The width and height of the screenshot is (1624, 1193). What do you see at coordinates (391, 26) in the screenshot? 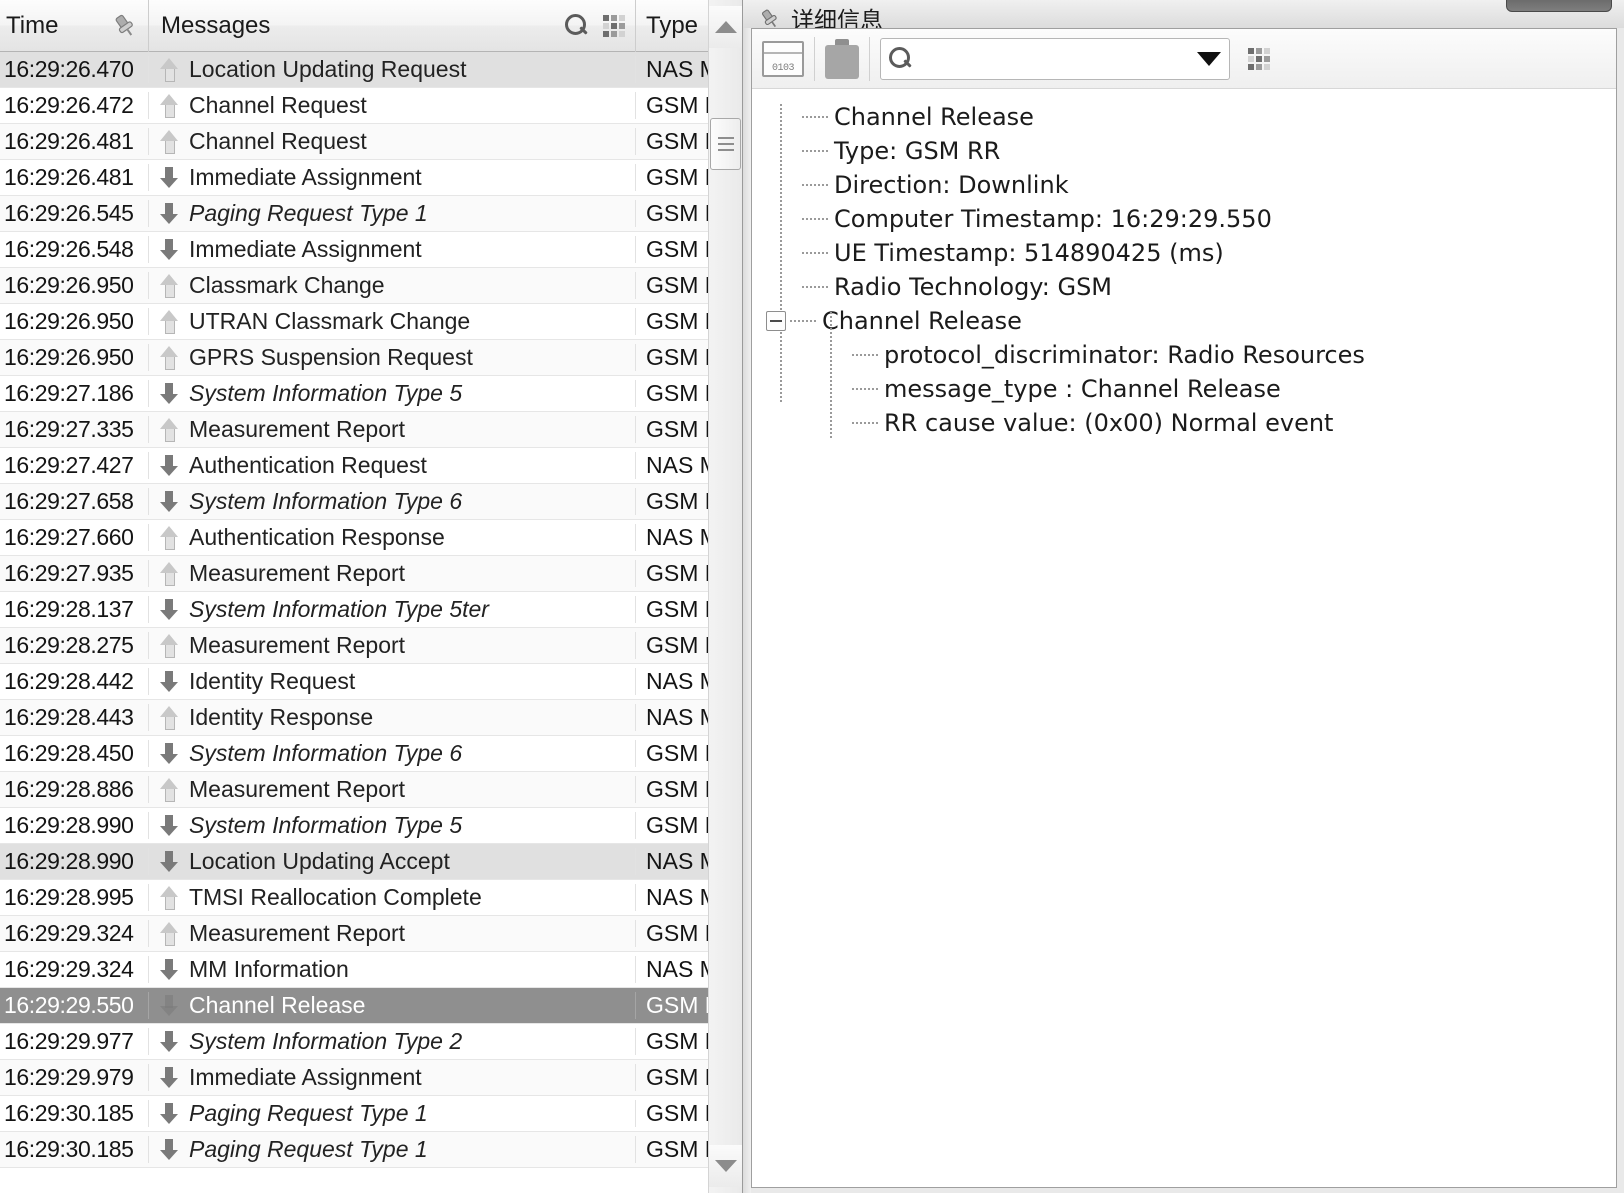
I see `column-header-messages: Messages` at bounding box center [391, 26].